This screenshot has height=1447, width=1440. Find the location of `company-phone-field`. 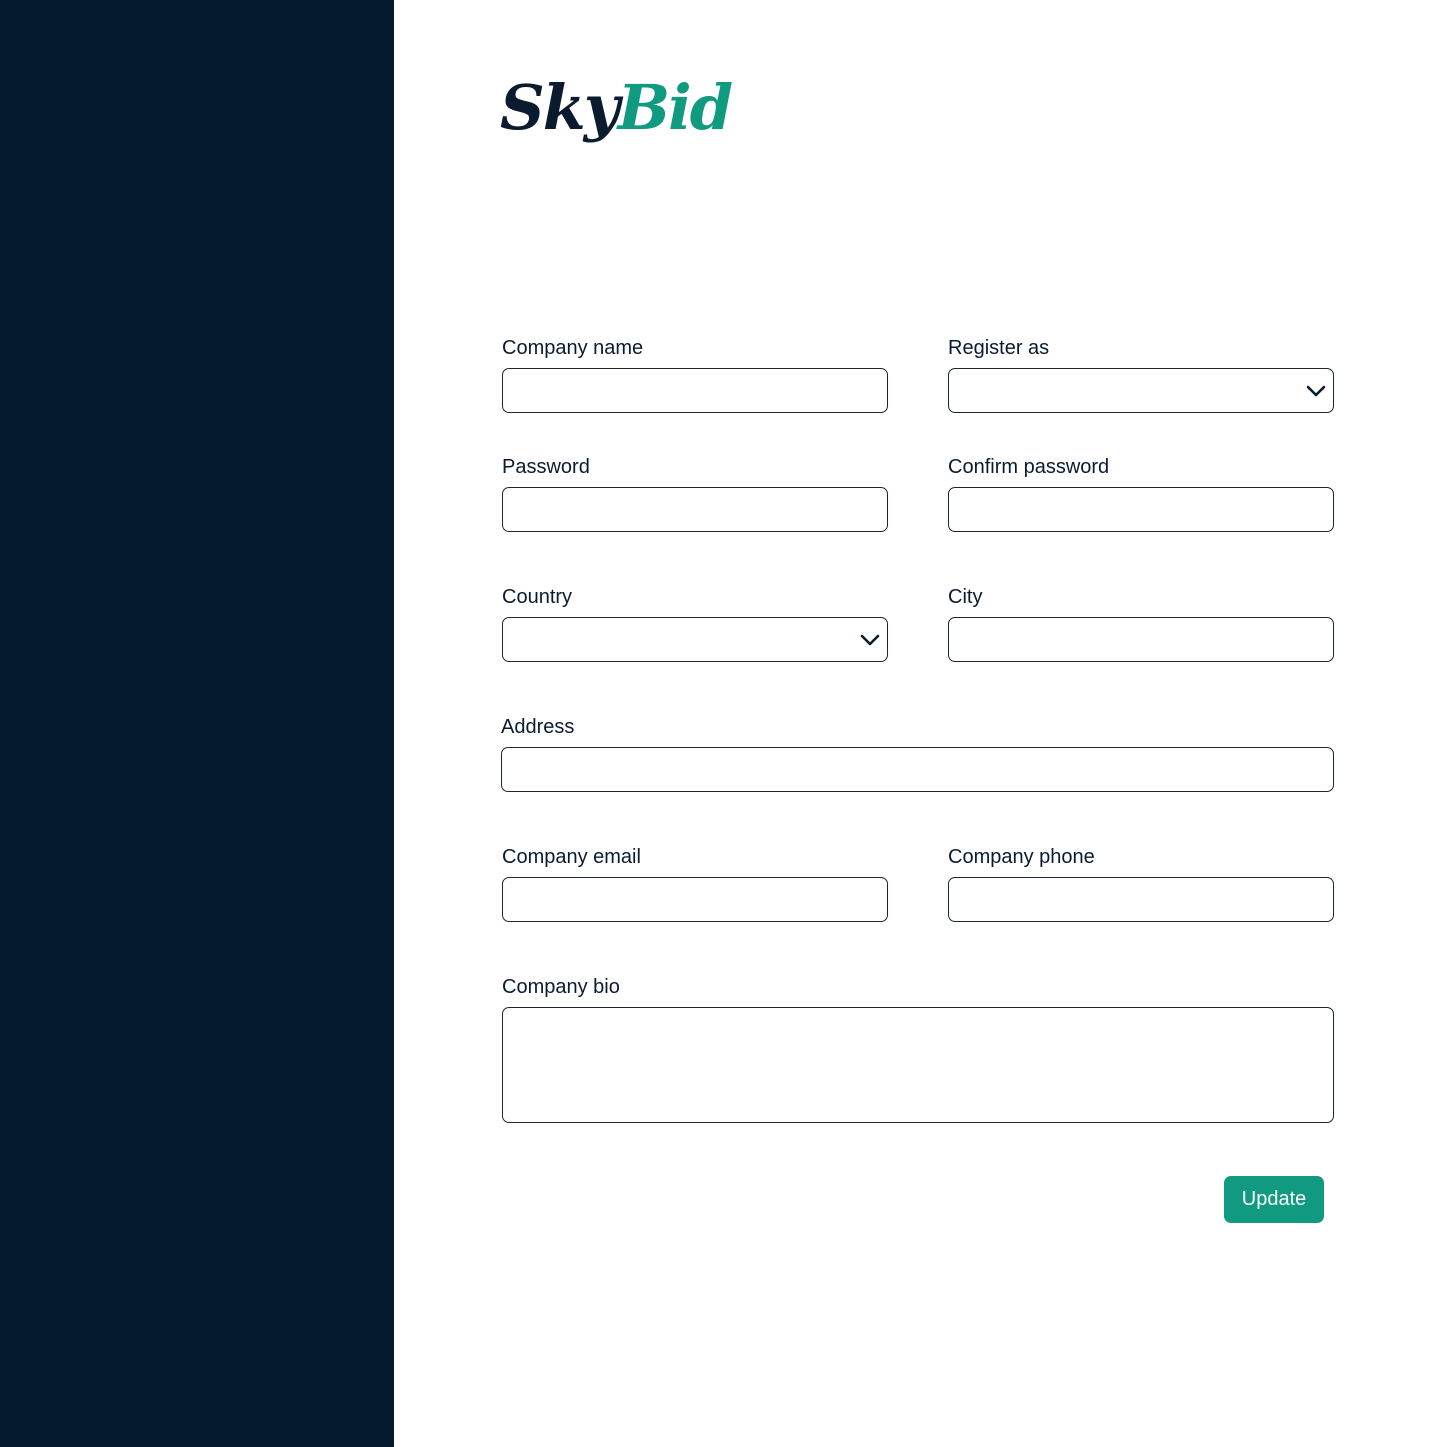

company-phone-field is located at coordinates (1141, 899).